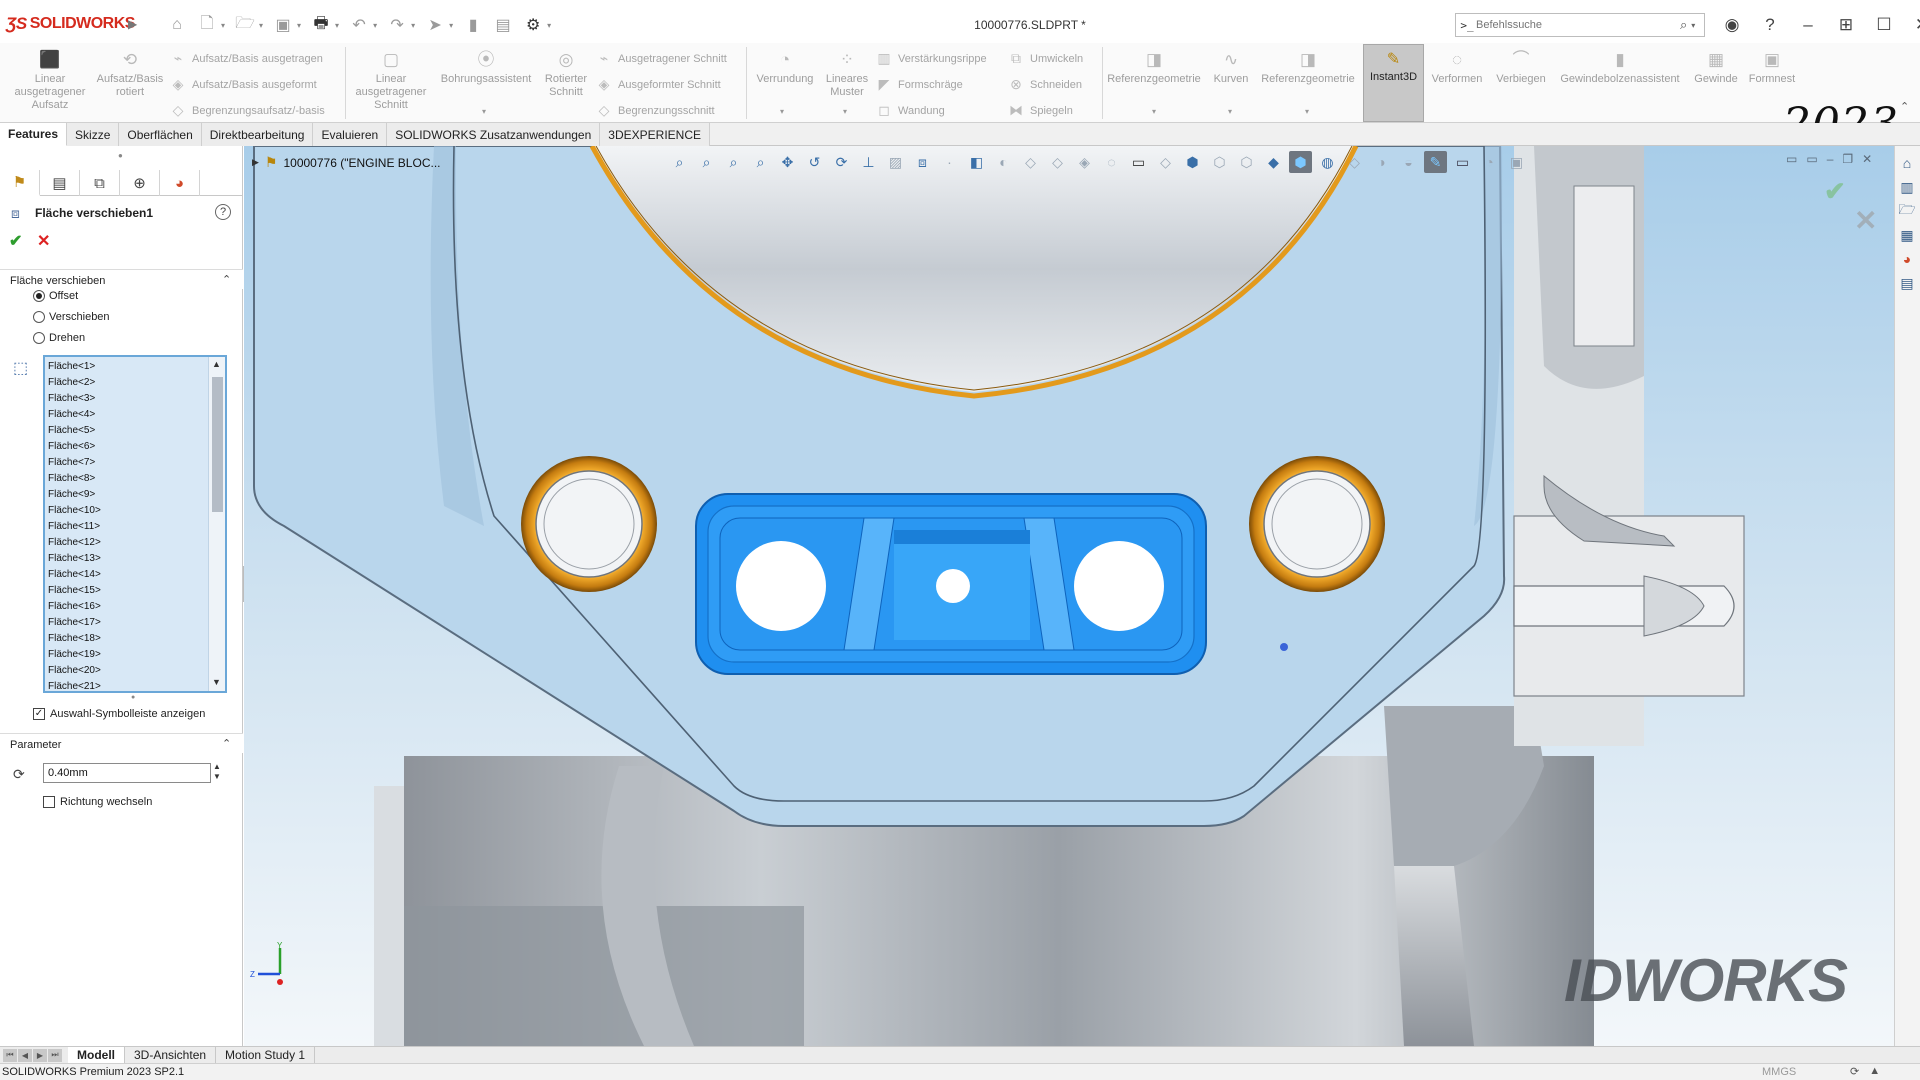 Image resolution: width=1920 pixels, height=1080 pixels. I want to click on solidworks-resources-icon: ⌂, so click(1907, 163).